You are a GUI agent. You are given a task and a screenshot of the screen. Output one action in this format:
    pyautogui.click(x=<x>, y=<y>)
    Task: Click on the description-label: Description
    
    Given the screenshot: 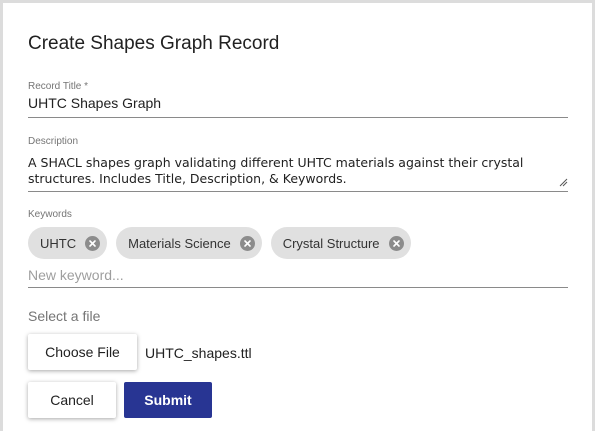 What is the action you would take?
    pyautogui.click(x=53, y=141)
    